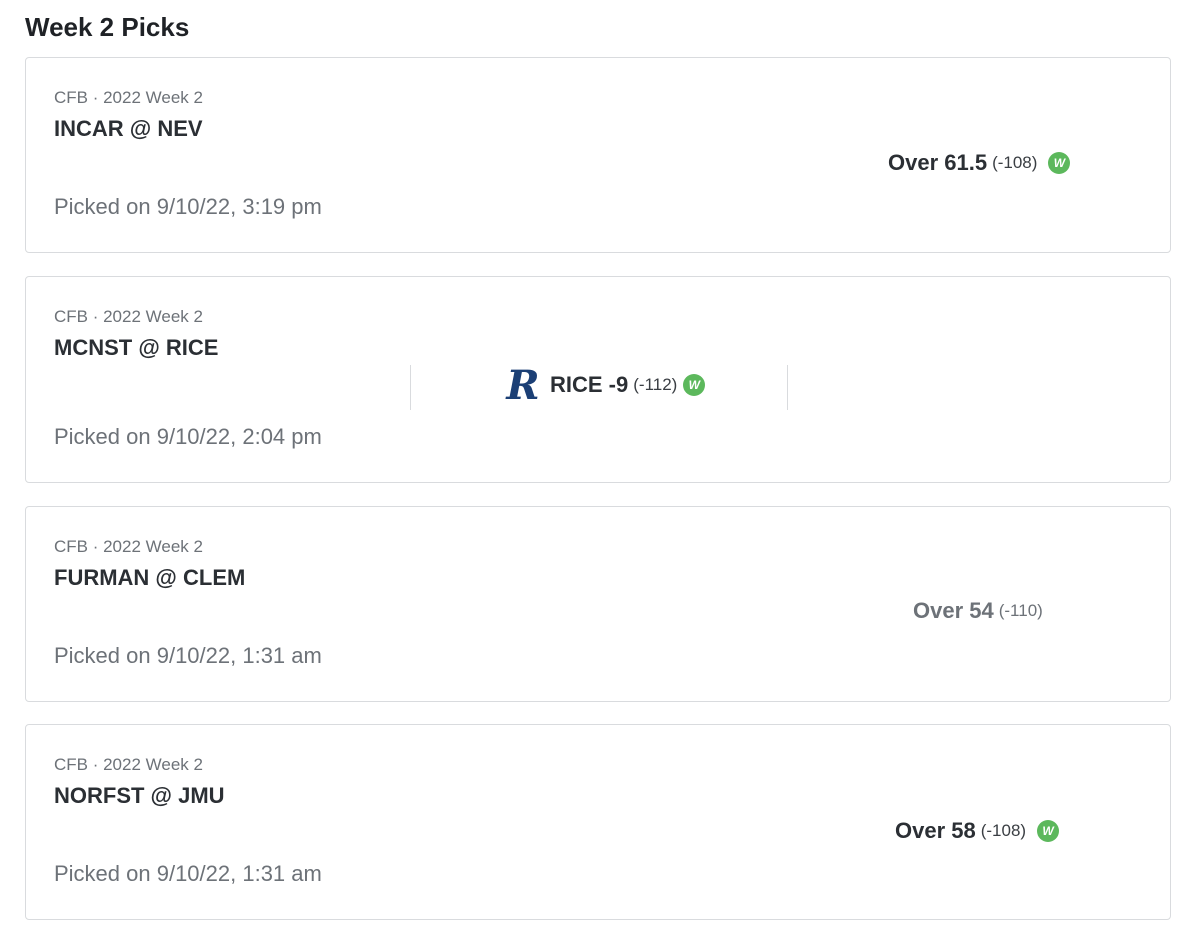  I want to click on picked-on-timestamp: Picked on 9/10/22, 2:04 pm, so click(188, 436).